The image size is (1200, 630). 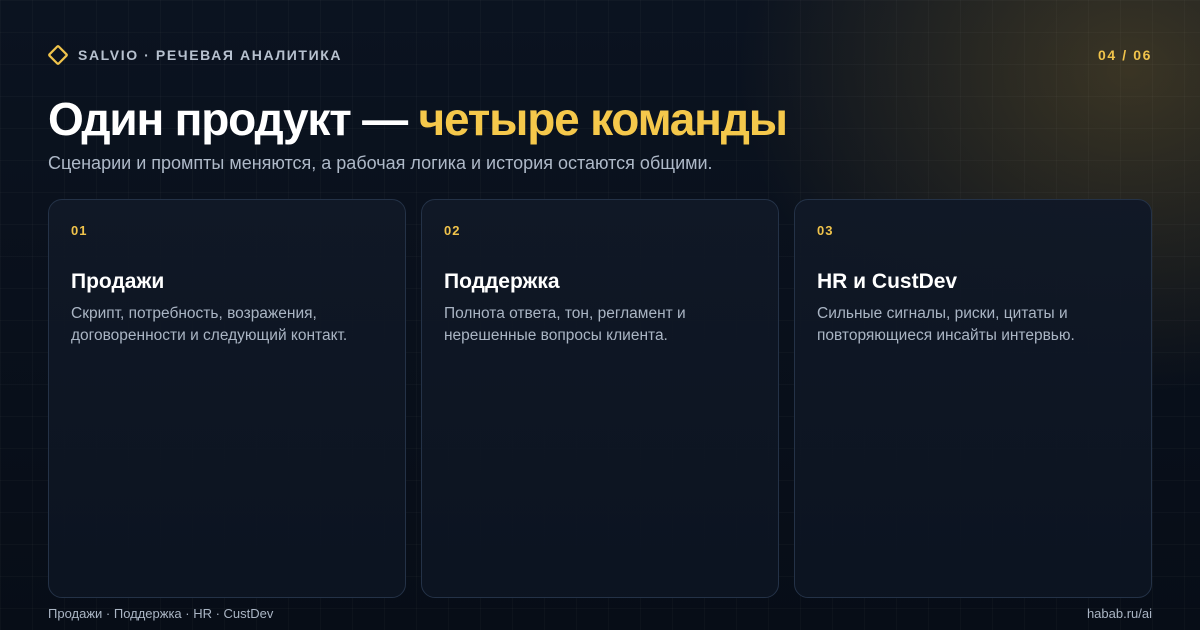 What do you see at coordinates (887, 281) in the screenshot?
I see `card-title: HR и CustDev` at bounding box center [887, 281].